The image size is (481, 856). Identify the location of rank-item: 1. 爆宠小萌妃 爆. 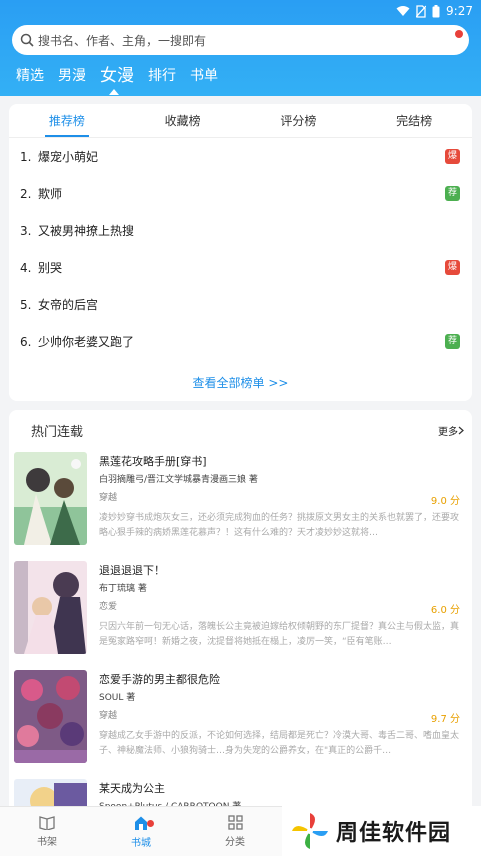
(240, 156).